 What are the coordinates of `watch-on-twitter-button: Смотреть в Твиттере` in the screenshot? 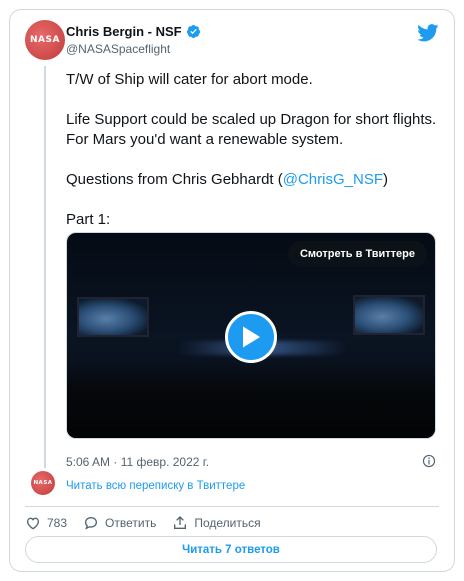 It's located at (357, 254).